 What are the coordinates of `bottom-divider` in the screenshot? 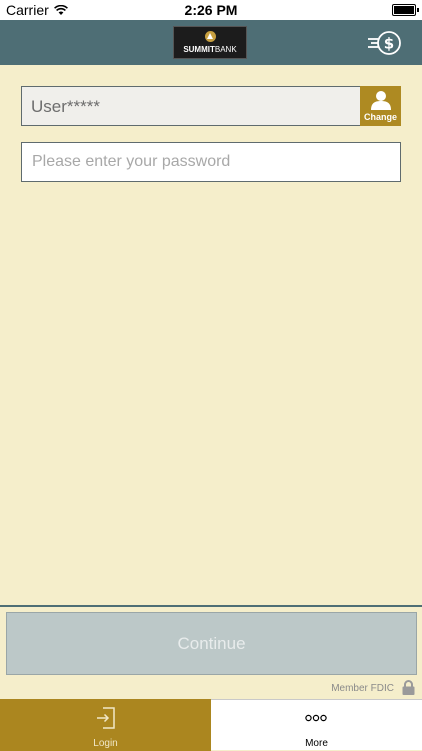 It's located at (211, 606).